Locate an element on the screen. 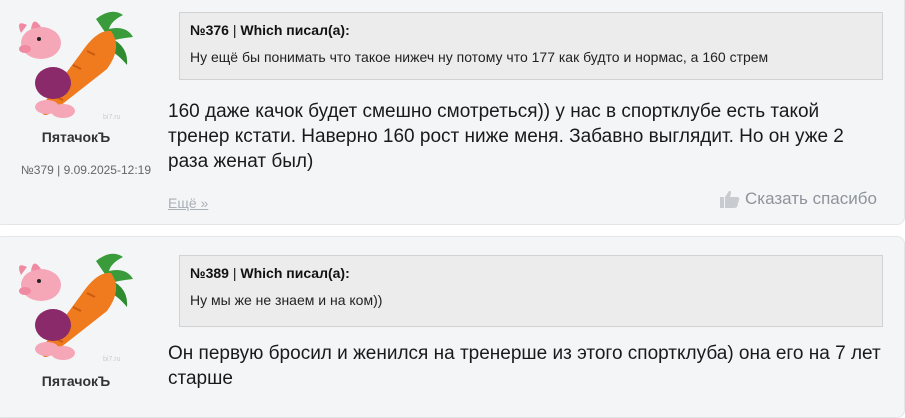 The width and height of the screenshot is (905, 418). thanks-label: Сказать спасибо is located at coordinates (811, 198).